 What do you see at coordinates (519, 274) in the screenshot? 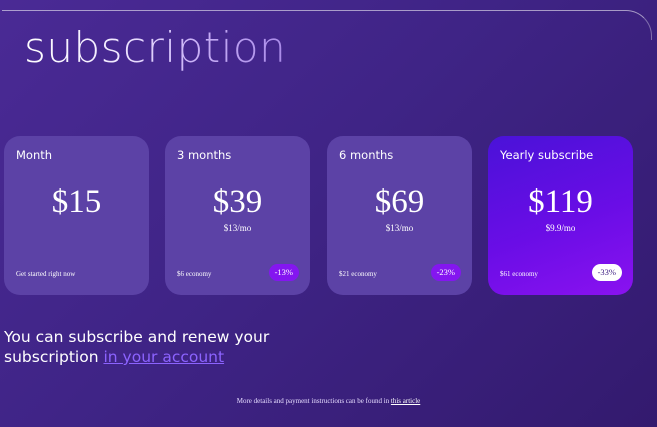
I see `plan-note: $61 economy` at bounding box center [519, 274].